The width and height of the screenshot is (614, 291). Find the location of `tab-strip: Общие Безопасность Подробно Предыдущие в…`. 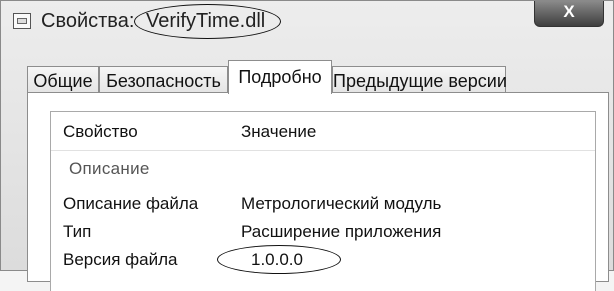

tab-strip: Общие Безопасность Подробно Предыдущие в… is located at coordinates (320, 77).